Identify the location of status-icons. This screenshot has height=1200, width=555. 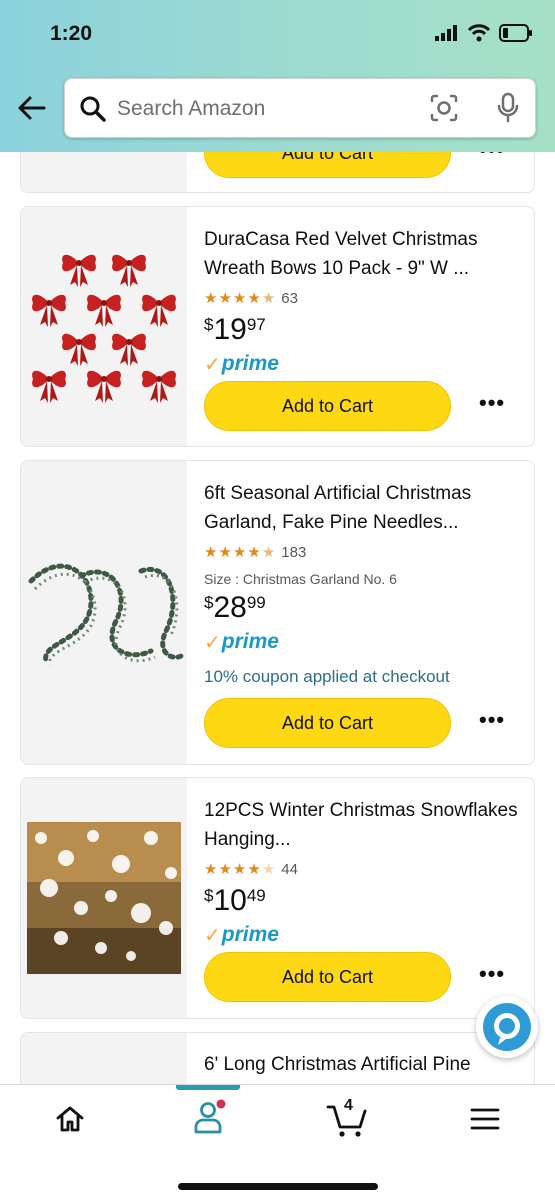
(484, 33).